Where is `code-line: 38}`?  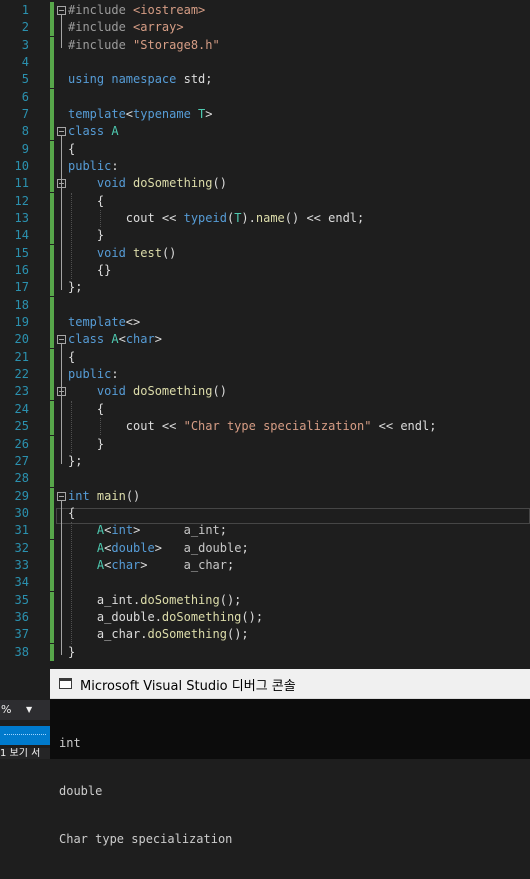
code-line: 38} is located at coordinates (265, 652).